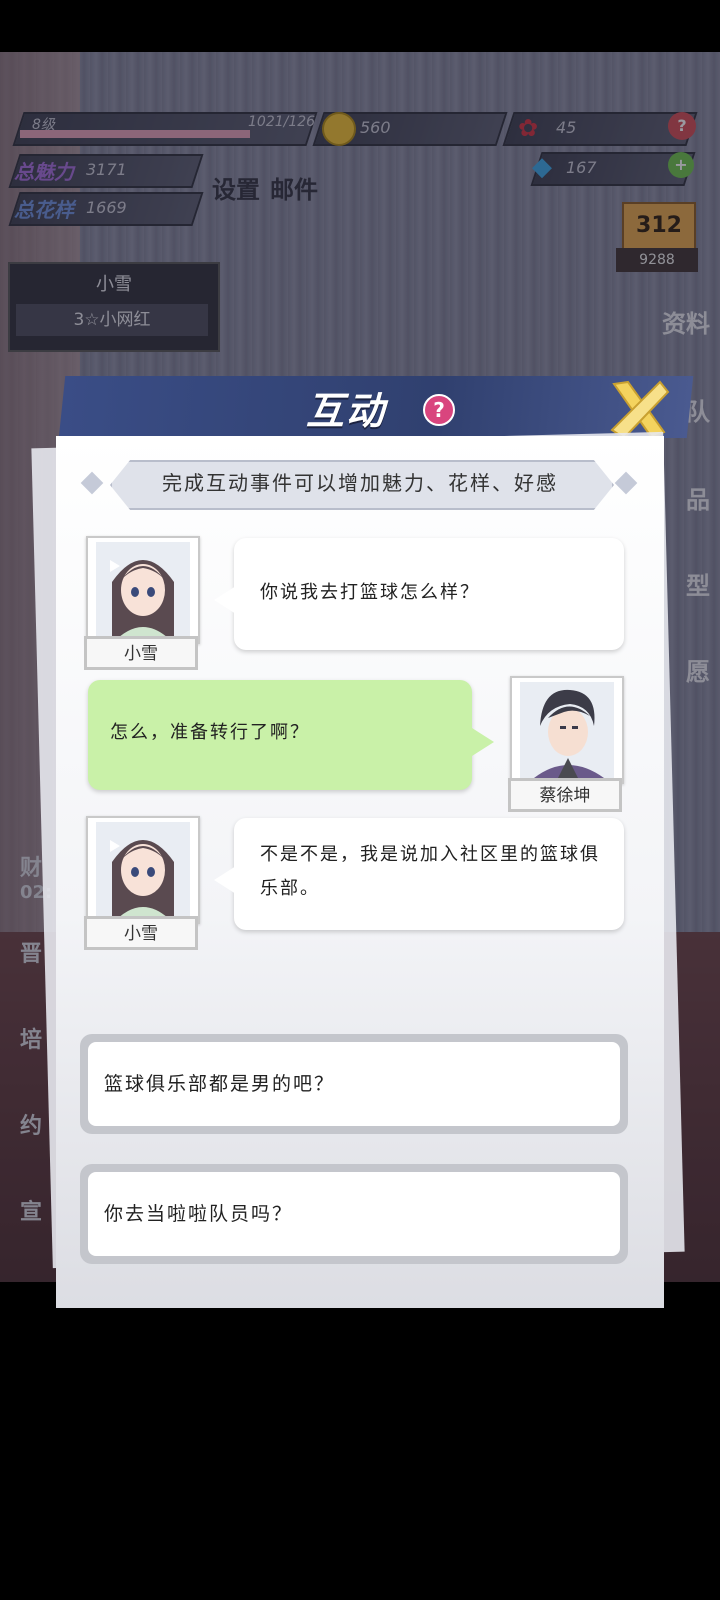  What do you see at coordinates (370, 592) in the screenshot?
I see `message-text: 你说我去打篮球怎么样？` at bounding box center [370, 592].